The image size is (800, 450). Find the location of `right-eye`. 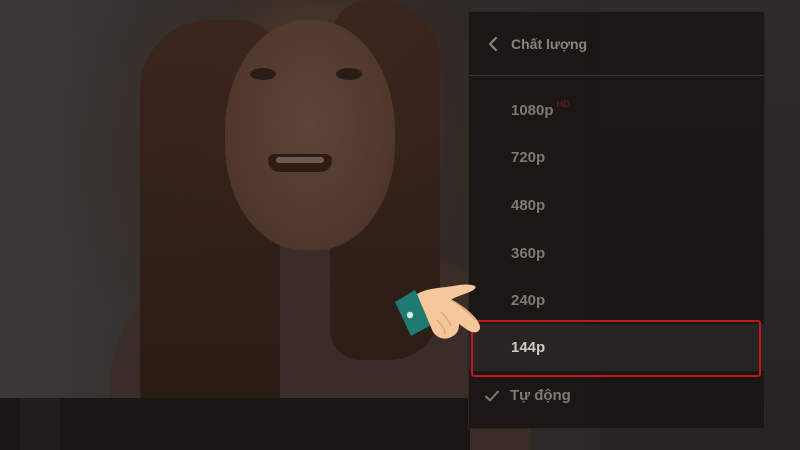

right-eye is located at coordinates (349, 74).